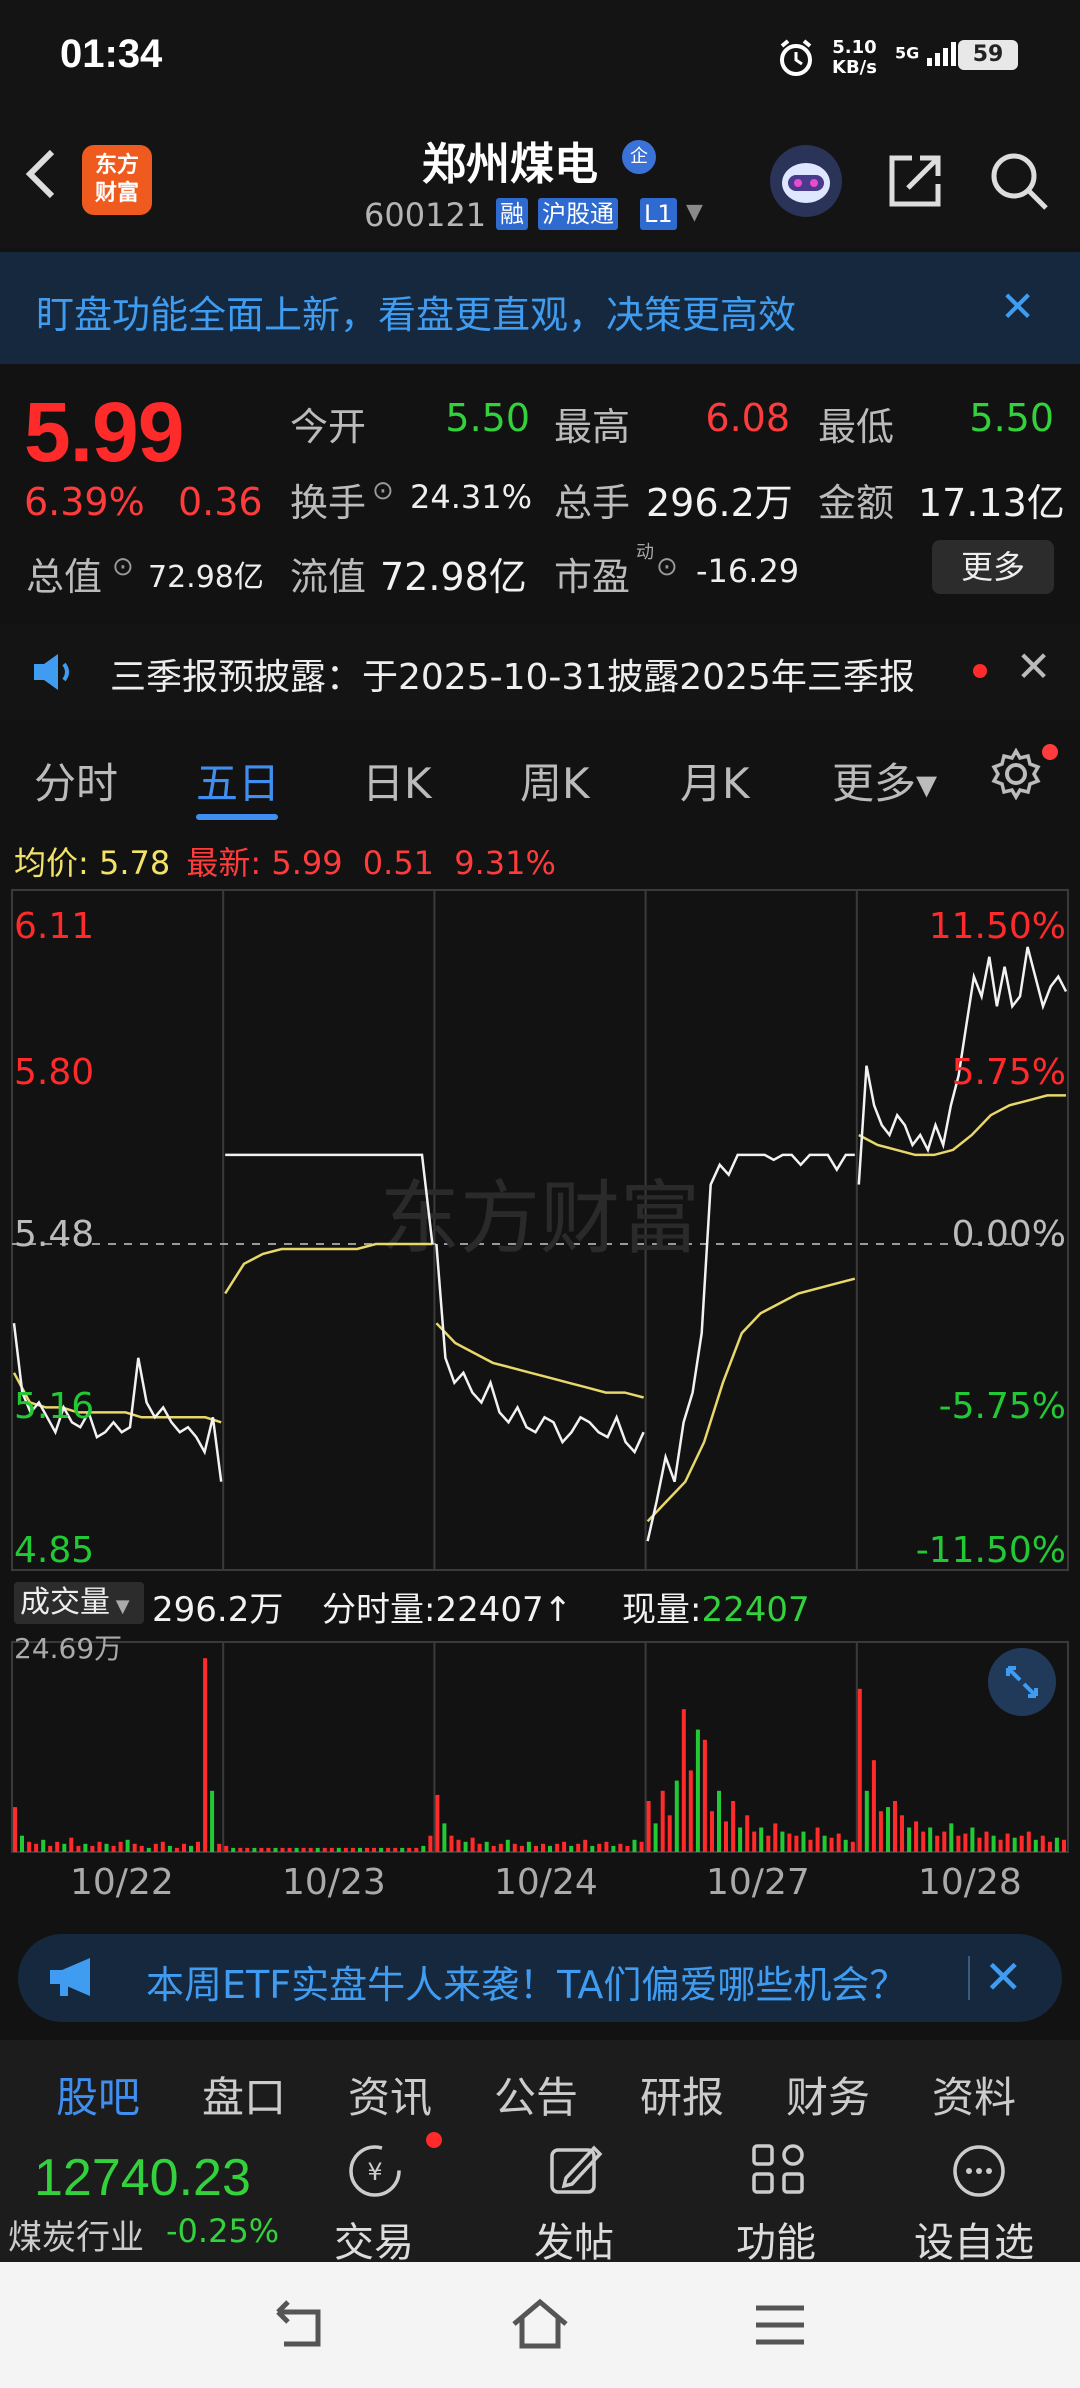  I want to click on search-button, so click(1019, 181).